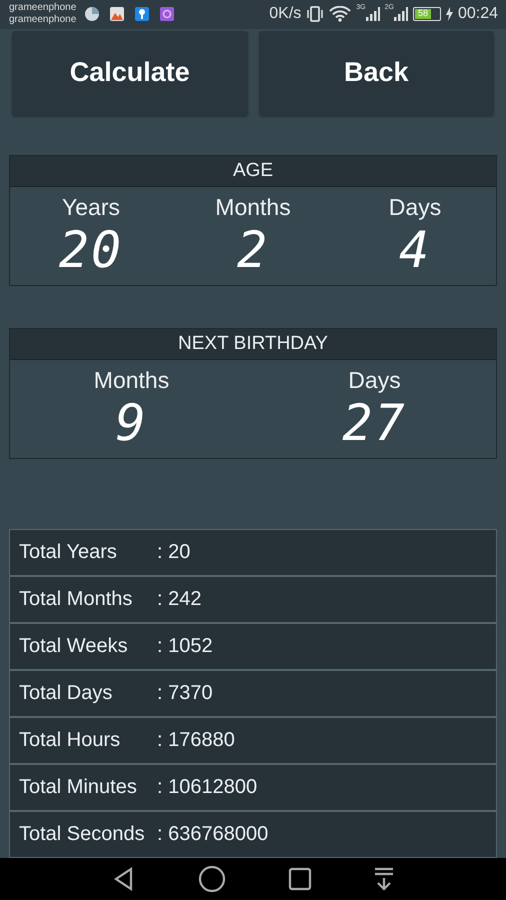 The width and height of the screenshot is (506, 900). What do you see at coordinates (374, 423) in the screenshot?
I see `digital-value: 27` at bounding box center [374, 423].